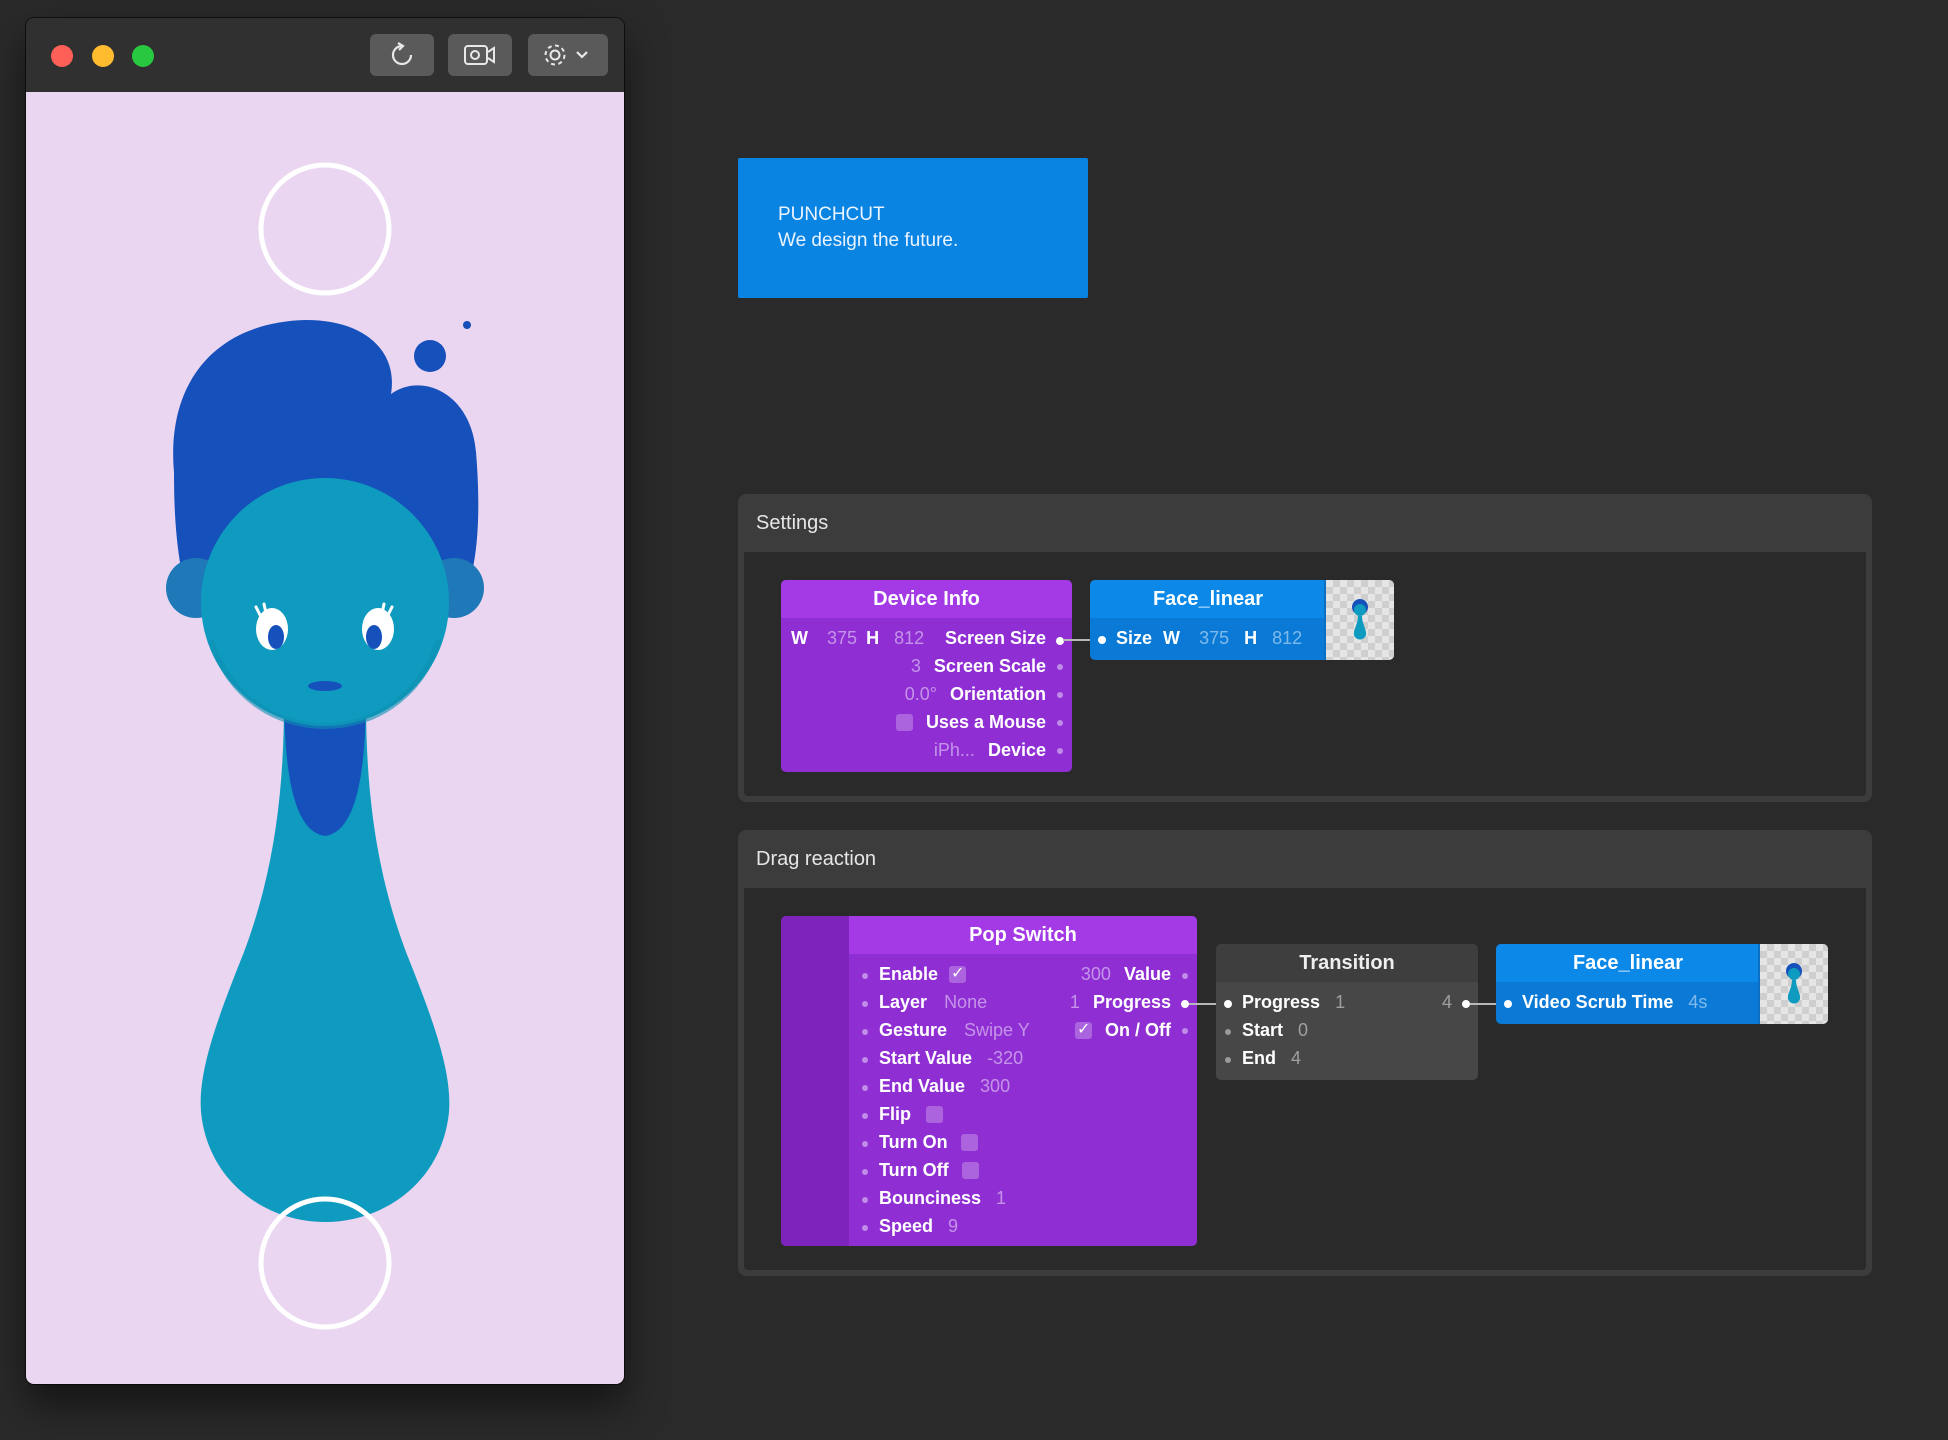  Describe the element at coordinates (935, 1114) in the screenshot. I see `flip-checkbox` at that location.